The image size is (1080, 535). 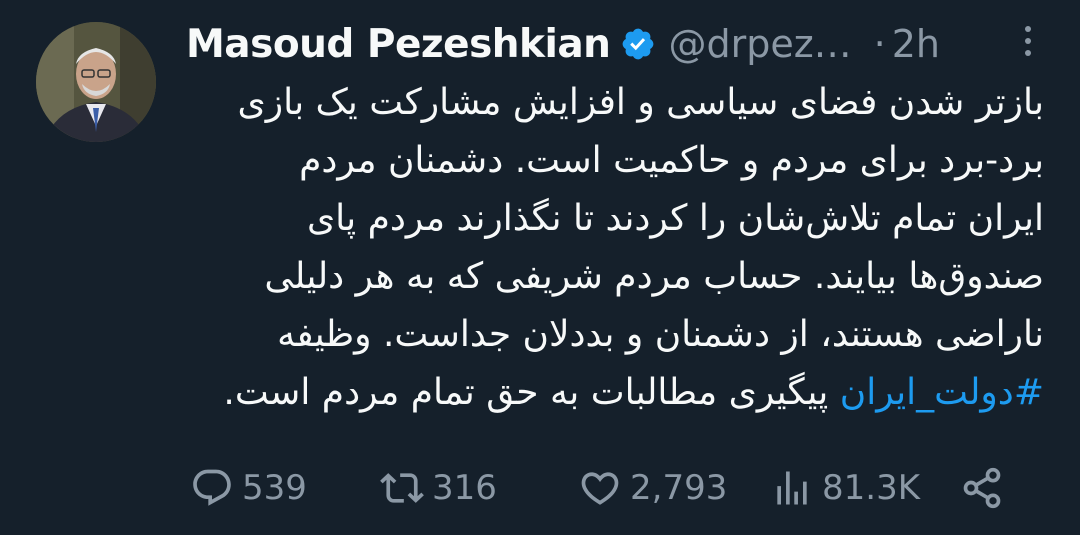 What do you see at coordinates (398, 44) in the screenshot?
I see `display-name: Masoud Pezeshkian` at bounding box center [398, 44].